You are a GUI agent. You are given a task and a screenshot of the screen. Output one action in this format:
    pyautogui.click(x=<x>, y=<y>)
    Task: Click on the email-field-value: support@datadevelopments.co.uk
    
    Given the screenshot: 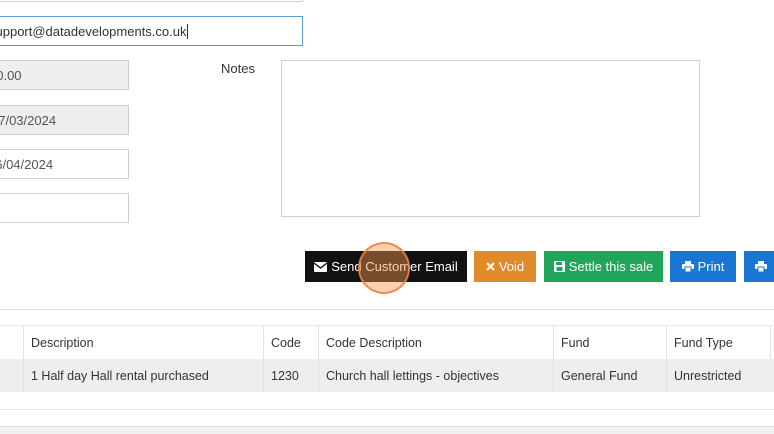 What is the action you would take?
    pyautogui.click(x=93, y=31)
    